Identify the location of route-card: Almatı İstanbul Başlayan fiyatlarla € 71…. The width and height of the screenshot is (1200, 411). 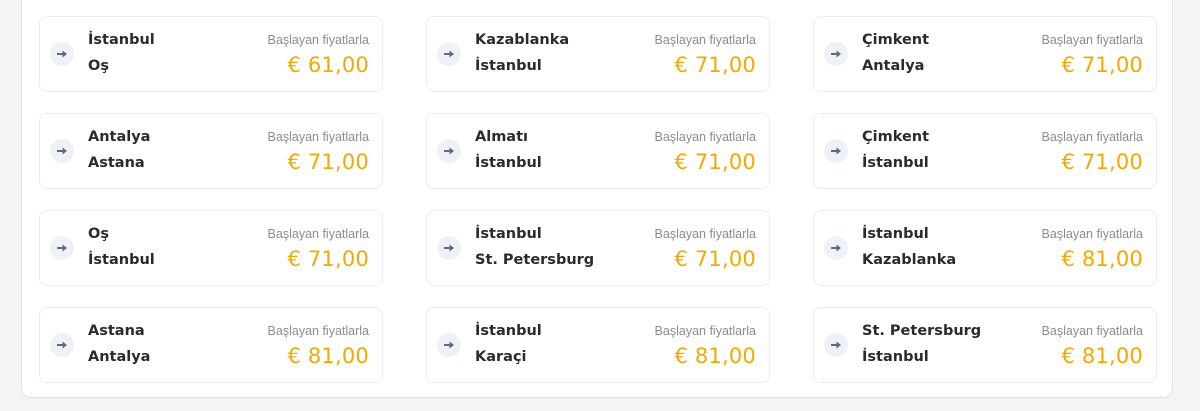
(598, 151).